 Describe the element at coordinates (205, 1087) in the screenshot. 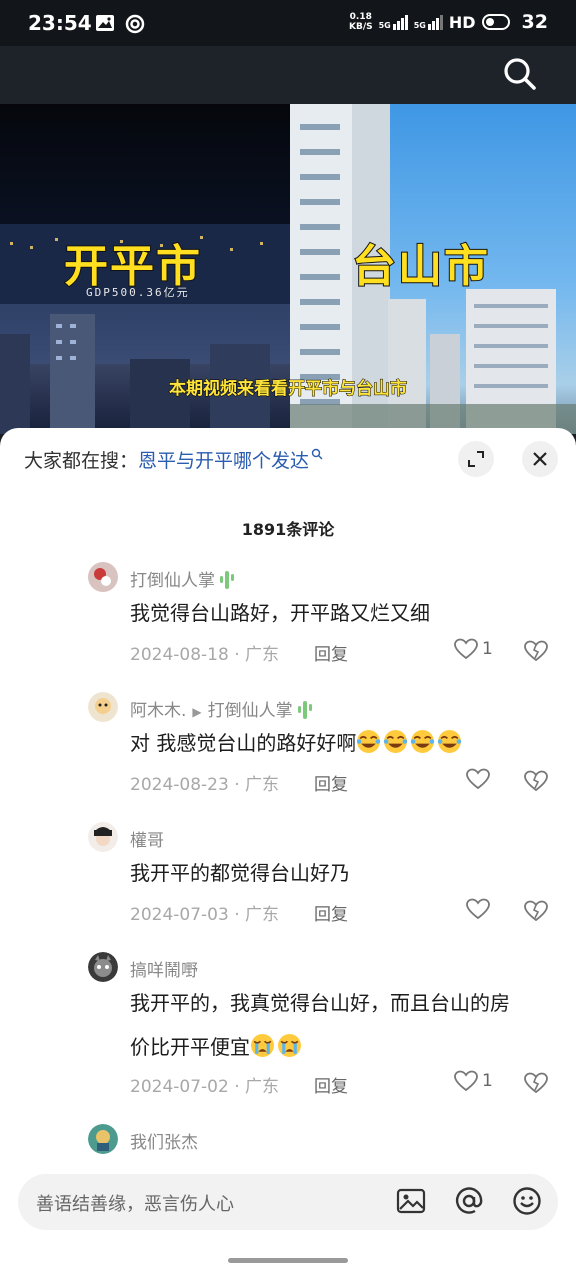

I see `comment-meta: 2024-07-02 · 广东` at that location.